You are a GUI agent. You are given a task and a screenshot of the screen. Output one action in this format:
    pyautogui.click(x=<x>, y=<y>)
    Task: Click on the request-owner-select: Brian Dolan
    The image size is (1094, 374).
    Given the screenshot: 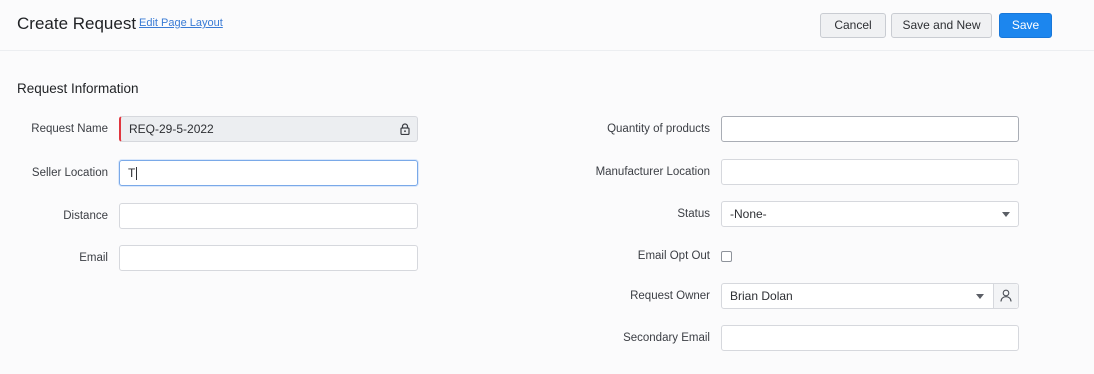 What is the action you would take?
    pyautogui.click(x=870, y=296)
    